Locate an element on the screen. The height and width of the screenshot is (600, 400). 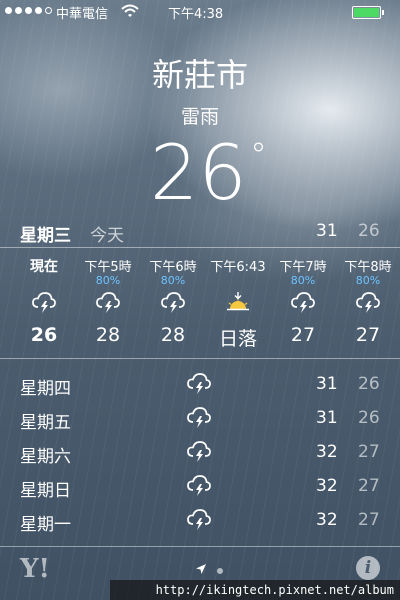
day-label: 星期五 is located at coordinates (45, 423).